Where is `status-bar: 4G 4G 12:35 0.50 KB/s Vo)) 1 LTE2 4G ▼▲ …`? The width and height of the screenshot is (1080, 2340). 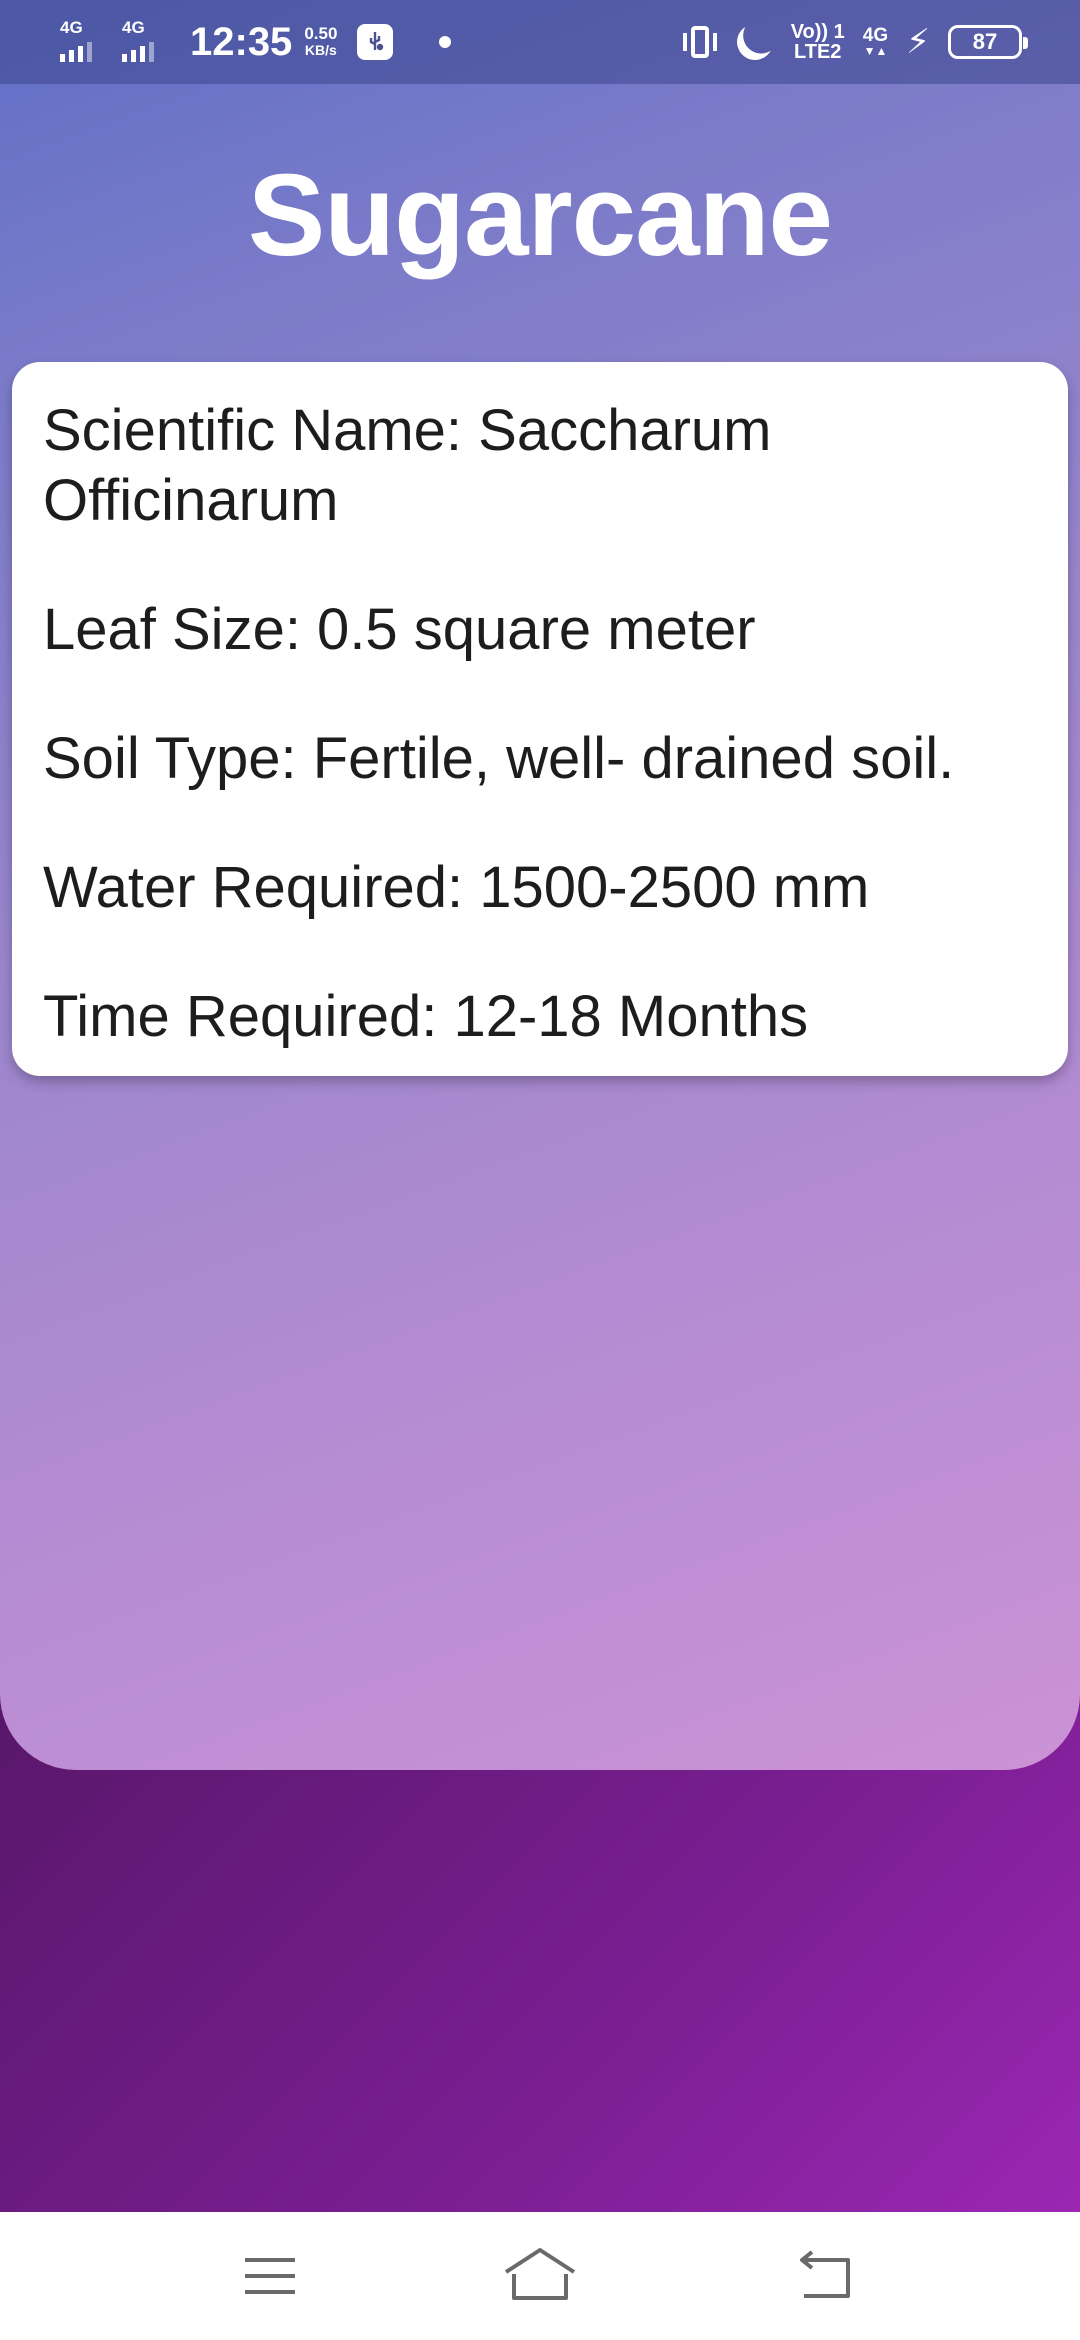 status-bar: 4G 4G 12:35 0.50 KB/s Vo)) 1 LTE2 4G ▼▲ … is located at coordinates (540, 42).